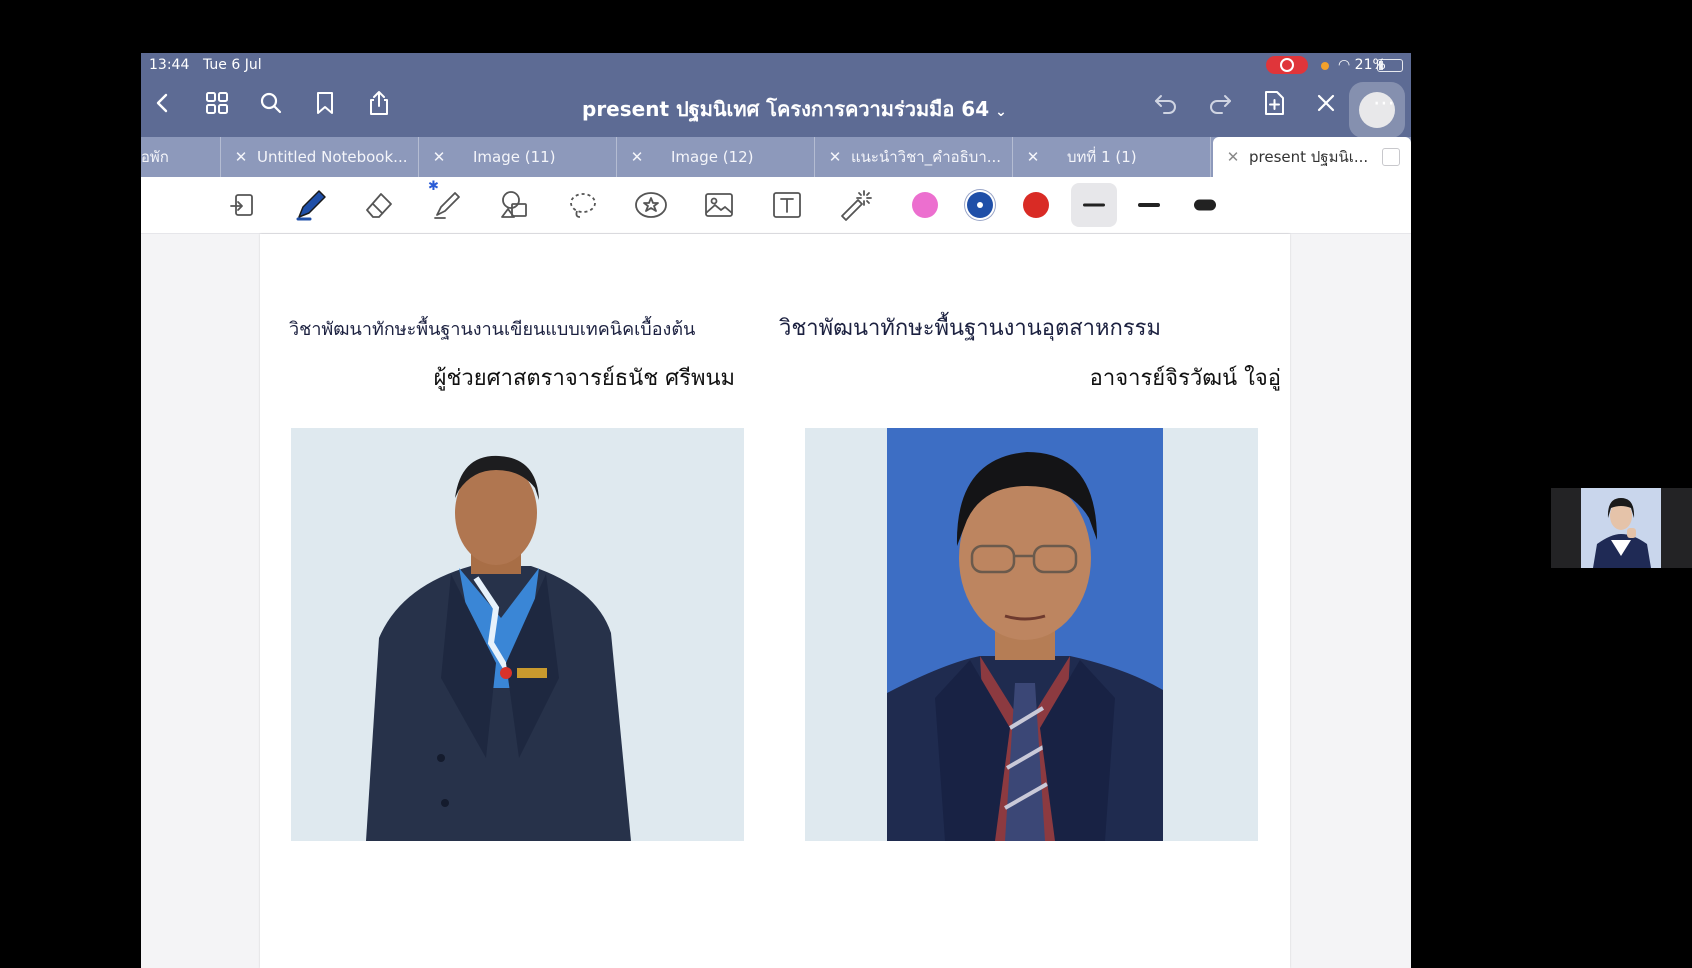 The width and height of the screenshot is (1692, 968). Describe the element at coordinates (169, 65) in the screenshot. I see `status-time: 13:44` at that location.